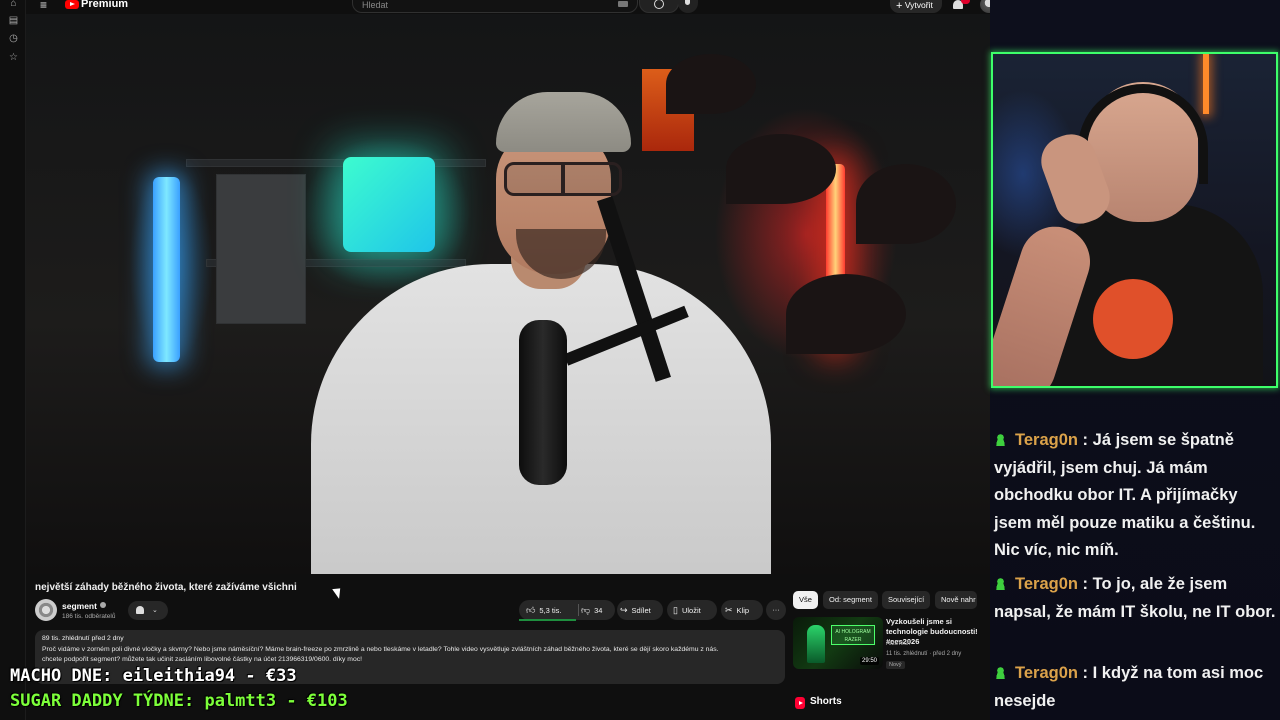  Describe the element at coordinates (389, 204) in the screenshot. I see `glowing-cube` at that location.